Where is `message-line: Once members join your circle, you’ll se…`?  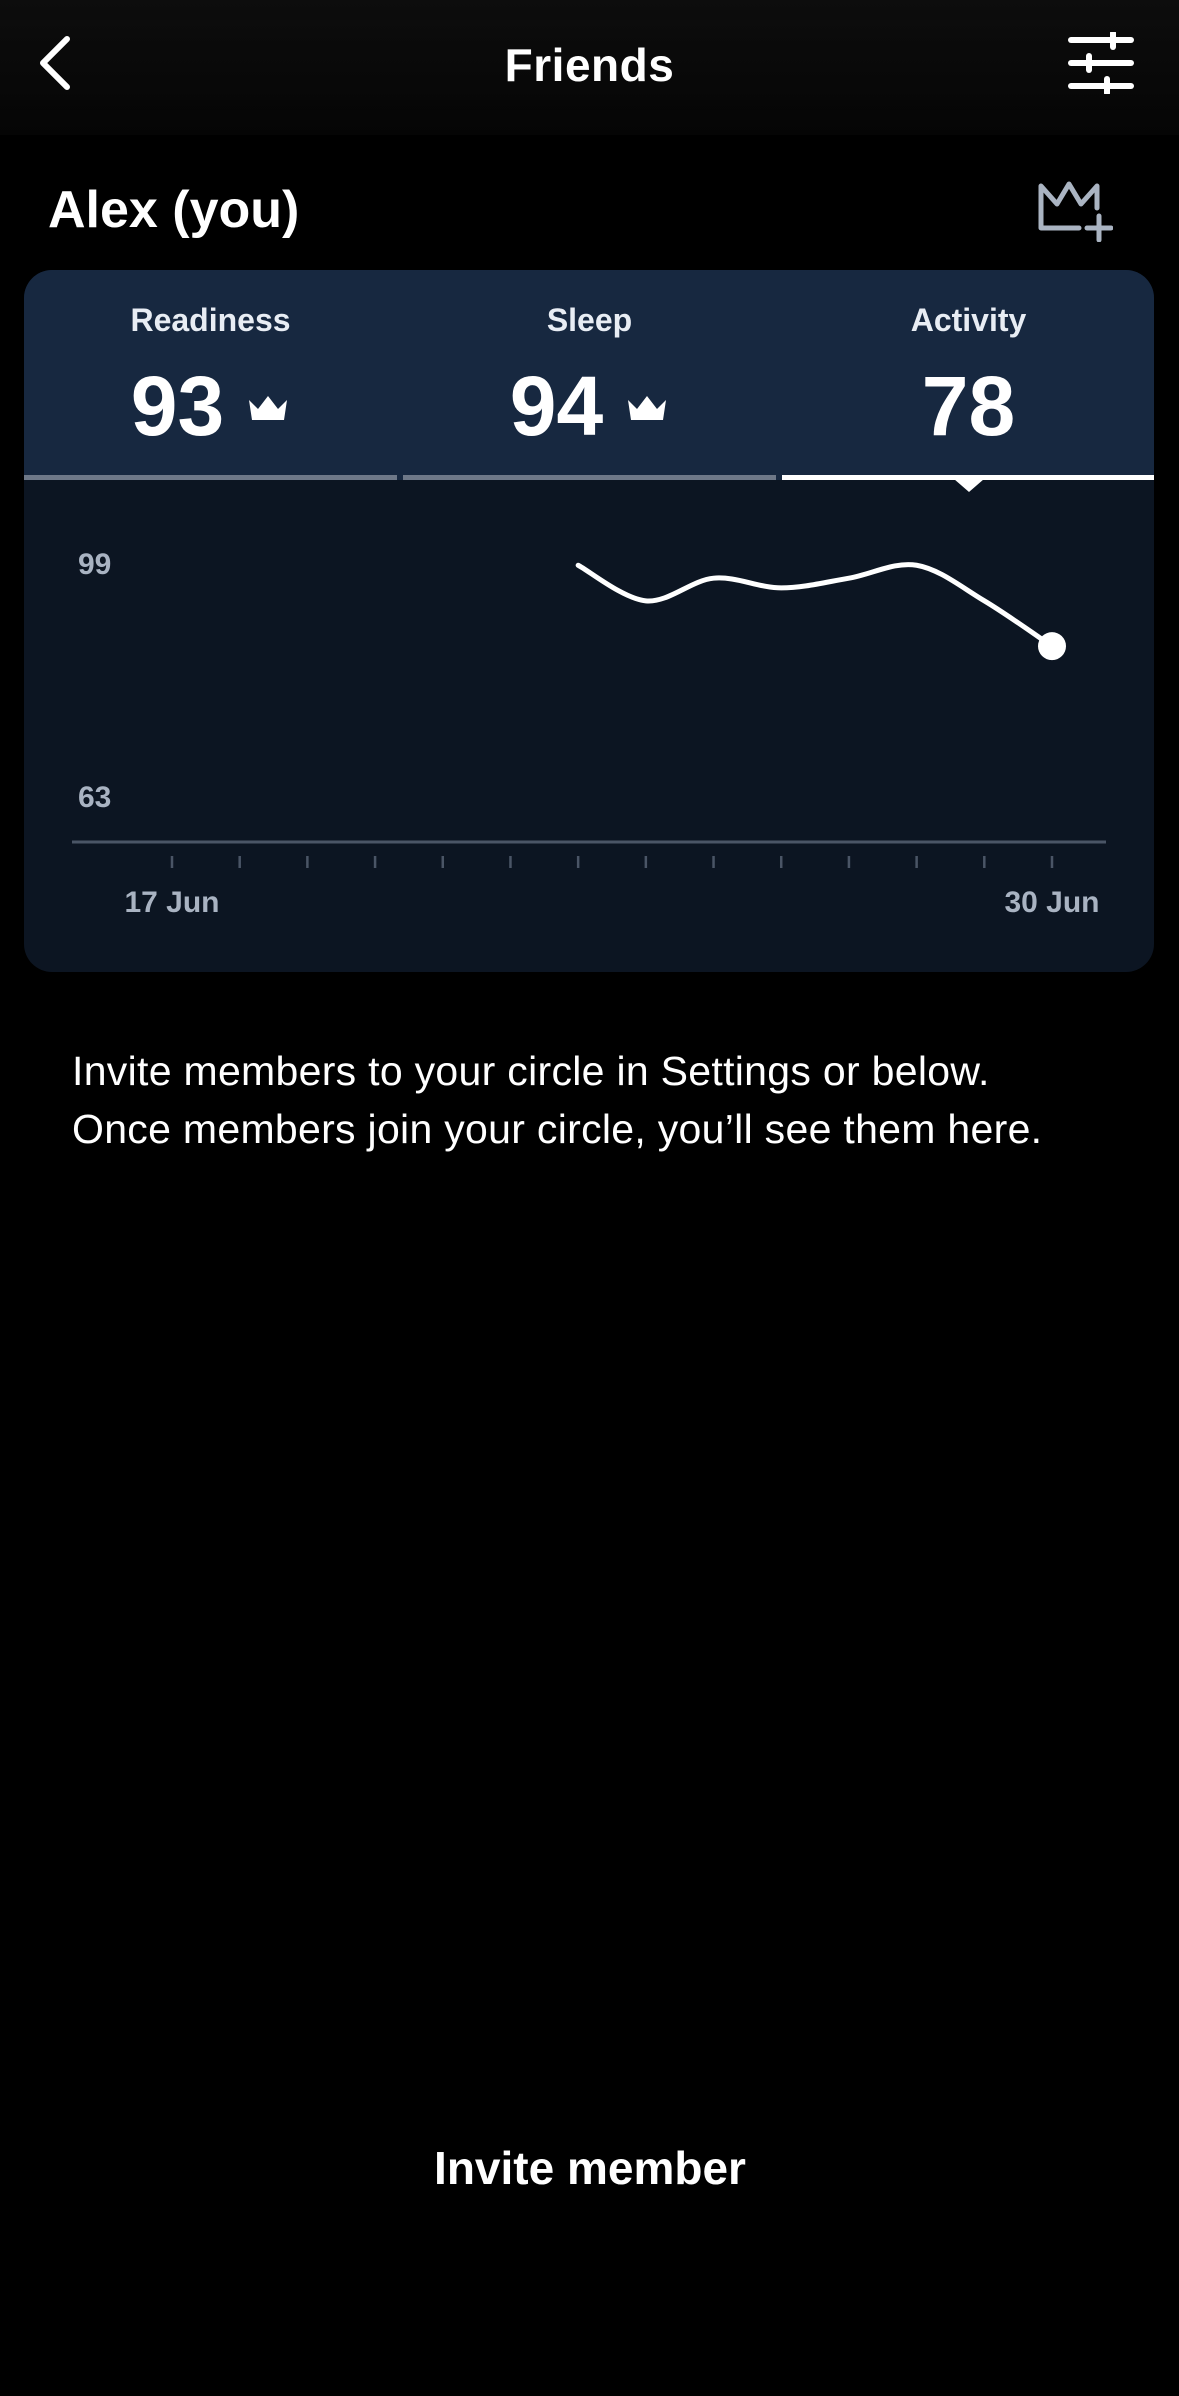
message-line: Once members join your circle, you’ll se… is located at coordinates (557, 1129).